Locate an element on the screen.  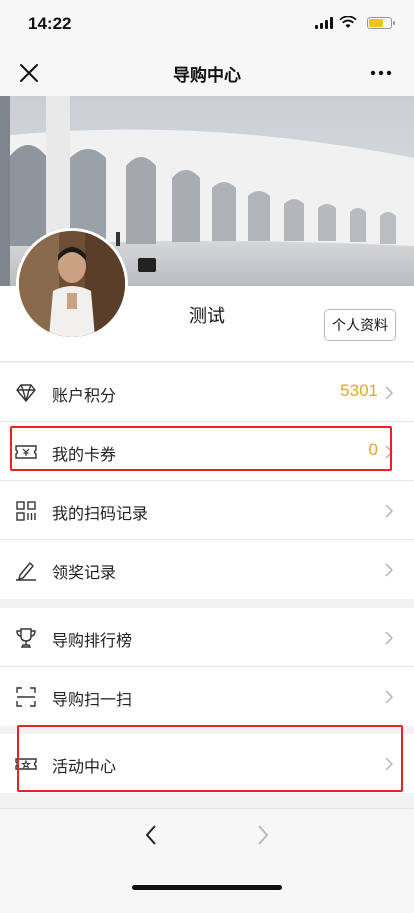
diamond-icon is located at coordinates (26, 393).